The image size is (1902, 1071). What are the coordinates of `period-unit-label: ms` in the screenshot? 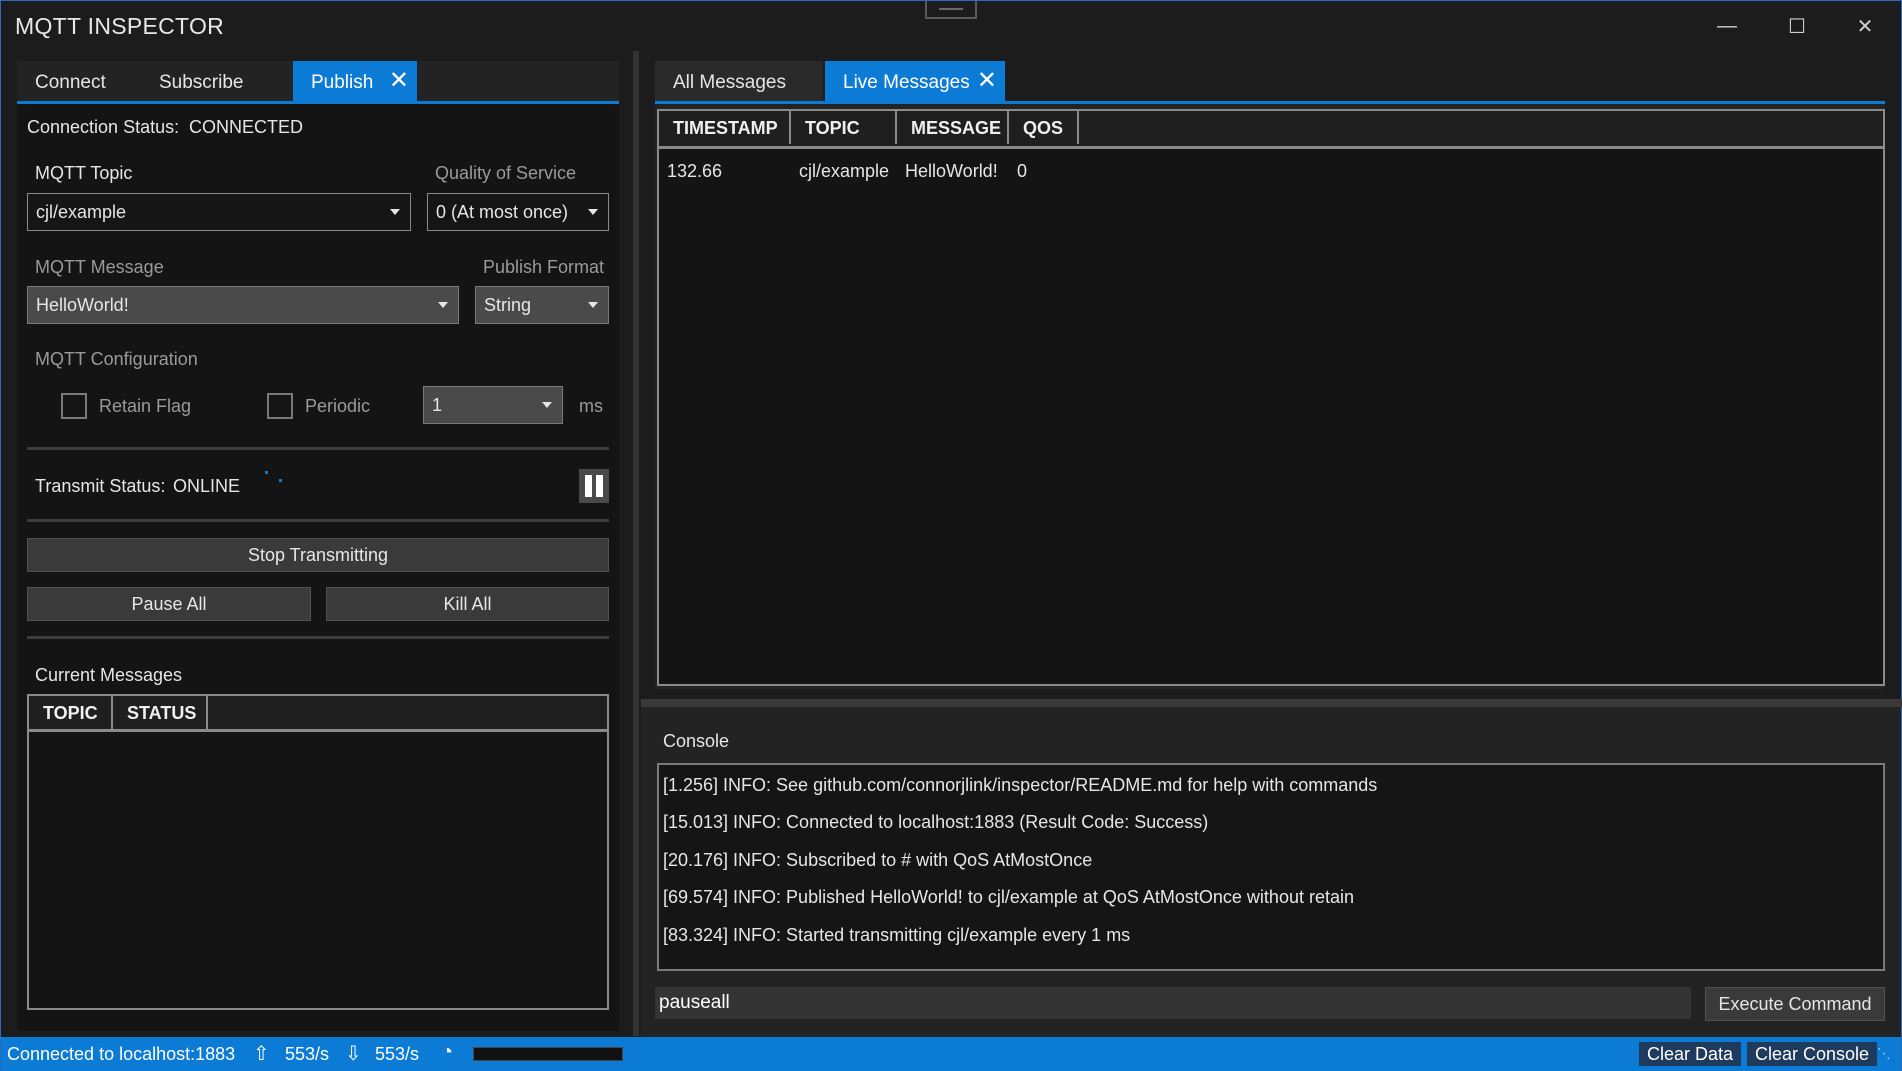 It's located at (591, 406).